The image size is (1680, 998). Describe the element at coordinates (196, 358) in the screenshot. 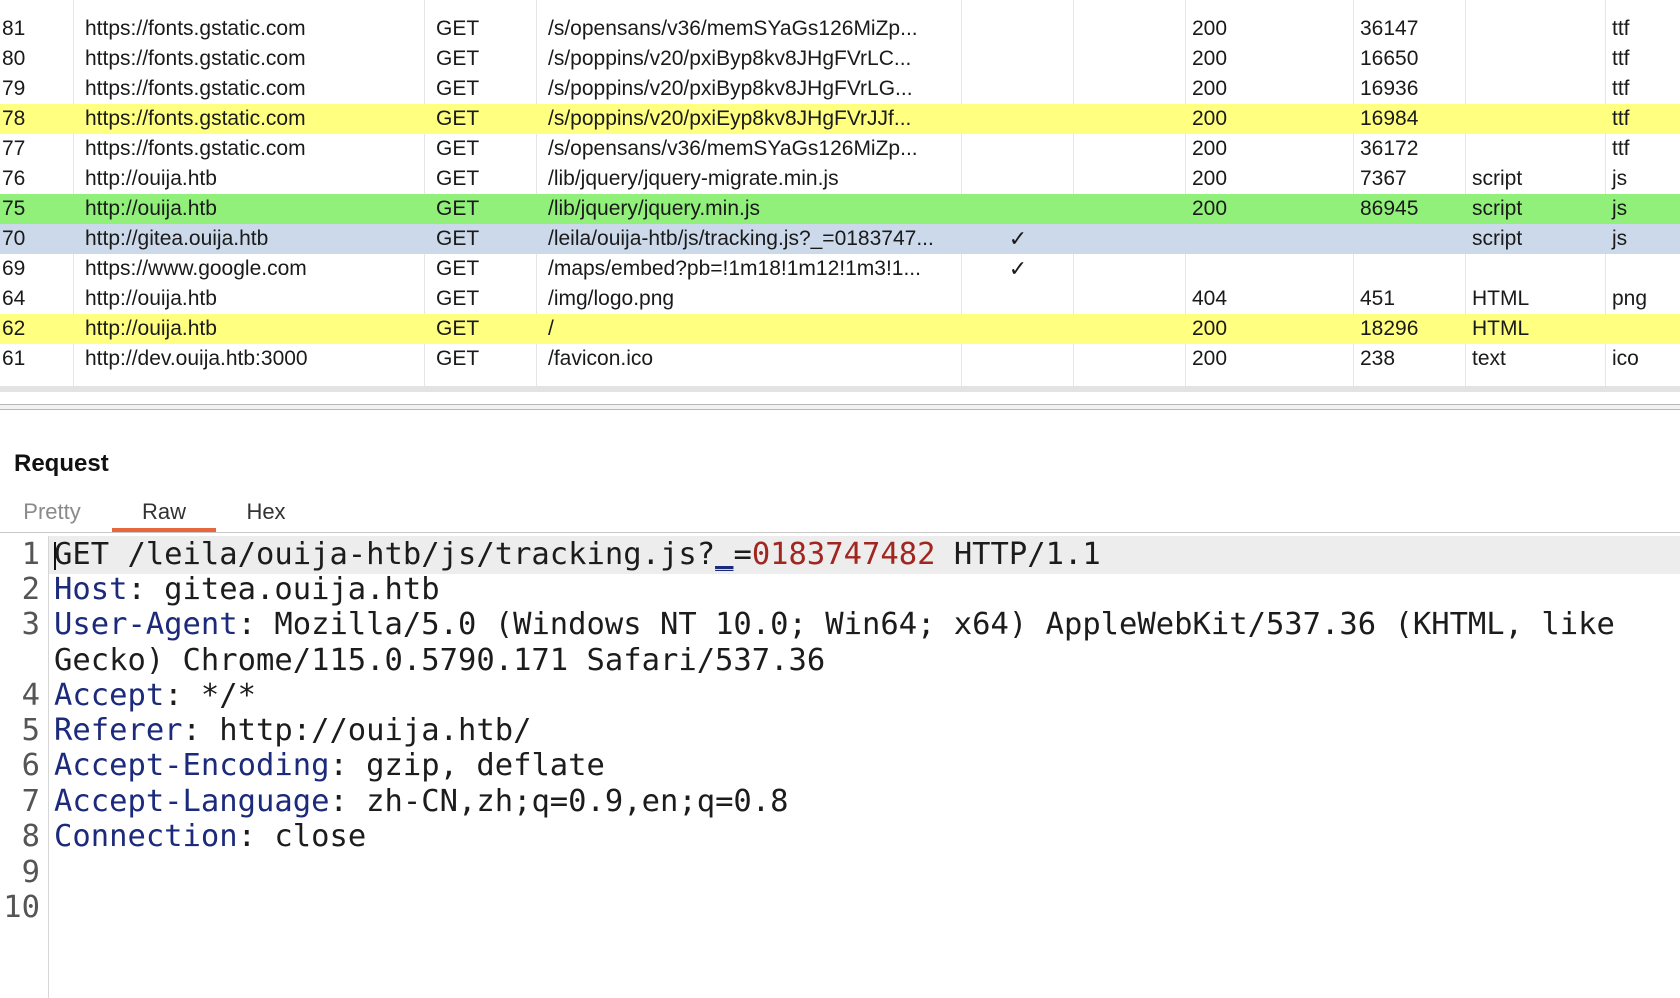

I see `row-host: http://dev.ouija.htb:3000` at that location.